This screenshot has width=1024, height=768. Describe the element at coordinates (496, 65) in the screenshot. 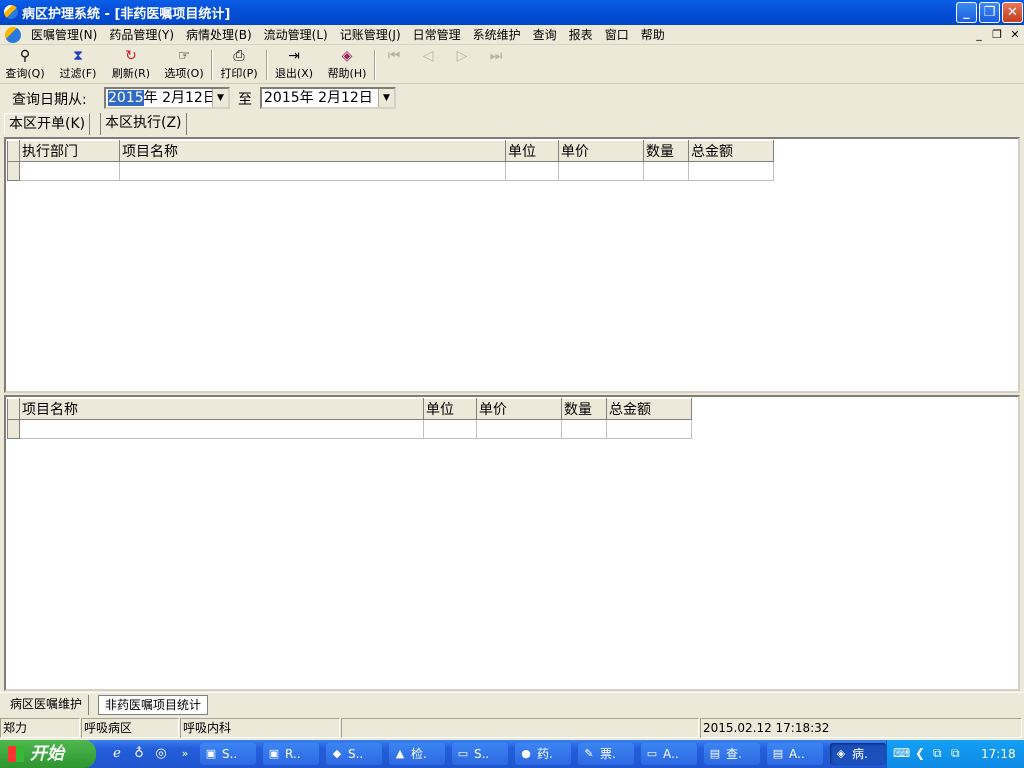

I see `last-record-button: ⏭` at that location.